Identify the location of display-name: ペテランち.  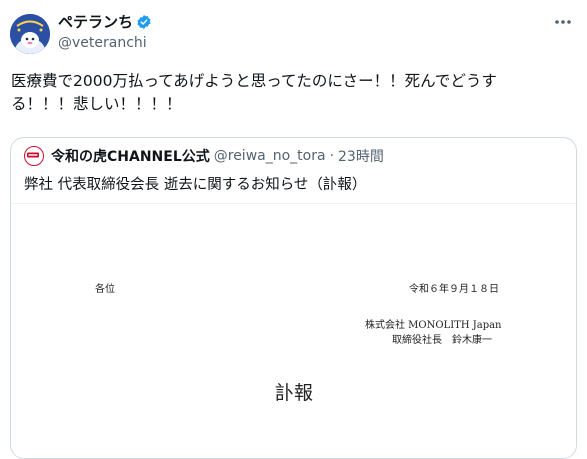
(105, 21).